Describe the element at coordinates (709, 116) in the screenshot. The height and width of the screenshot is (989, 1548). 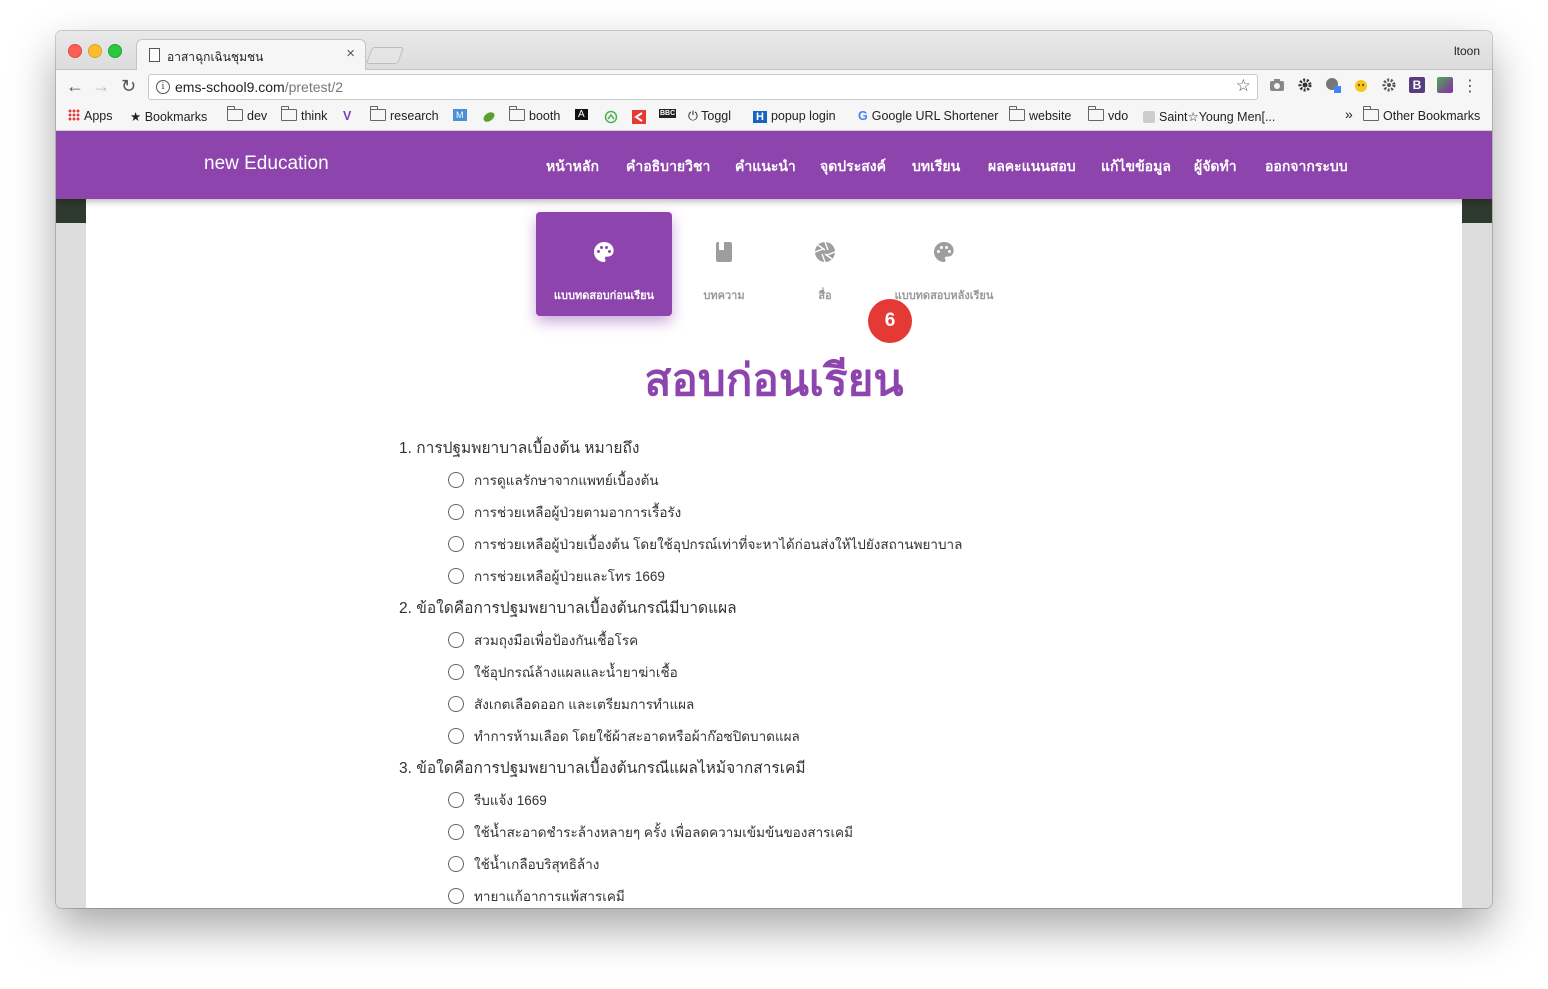
I see `bookmark-toggl: ⏻ Toggl` at that location.